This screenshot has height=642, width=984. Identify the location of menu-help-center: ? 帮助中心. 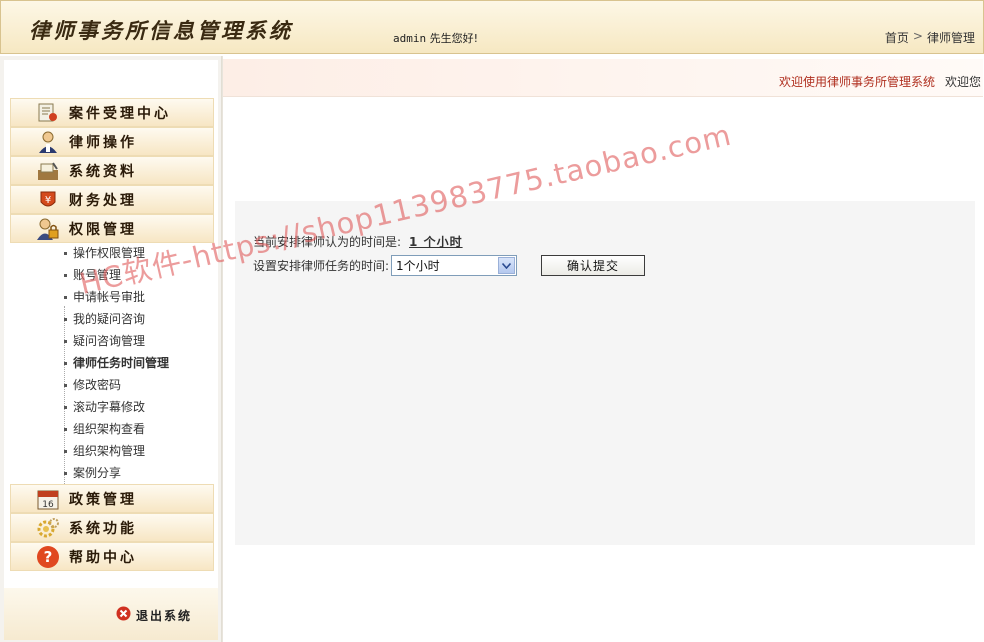
(112, 556).